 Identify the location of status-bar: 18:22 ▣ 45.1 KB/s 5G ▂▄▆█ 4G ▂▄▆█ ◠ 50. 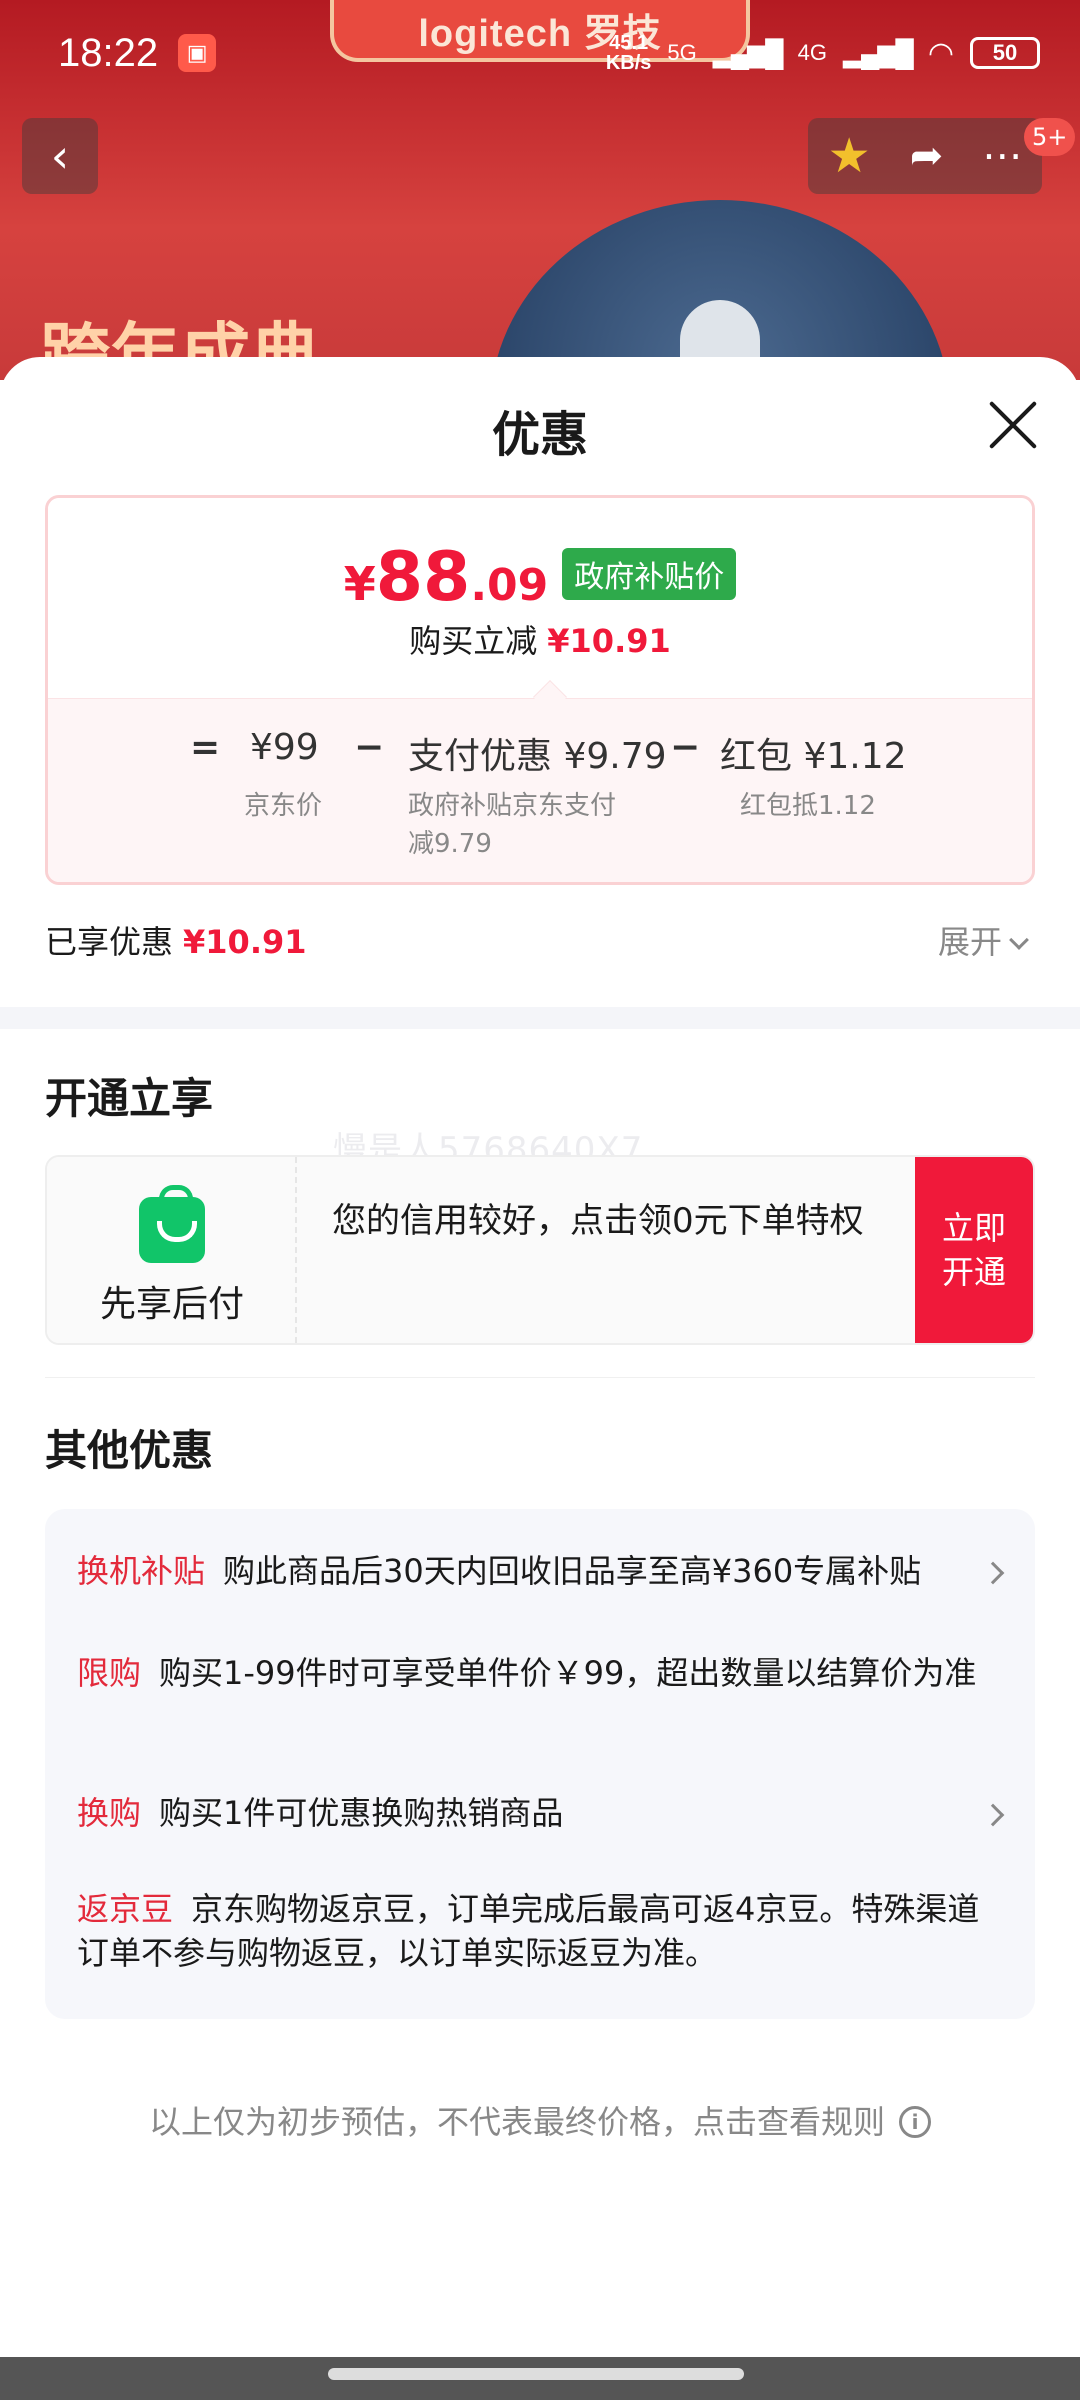
(540, 53).